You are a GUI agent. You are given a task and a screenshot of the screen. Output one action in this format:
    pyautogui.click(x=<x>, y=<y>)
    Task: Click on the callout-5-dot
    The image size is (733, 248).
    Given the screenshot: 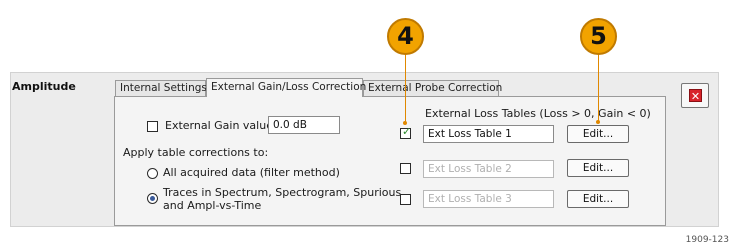 What is the action you would take?
    pyautogui.click(x=598, y=122)
    